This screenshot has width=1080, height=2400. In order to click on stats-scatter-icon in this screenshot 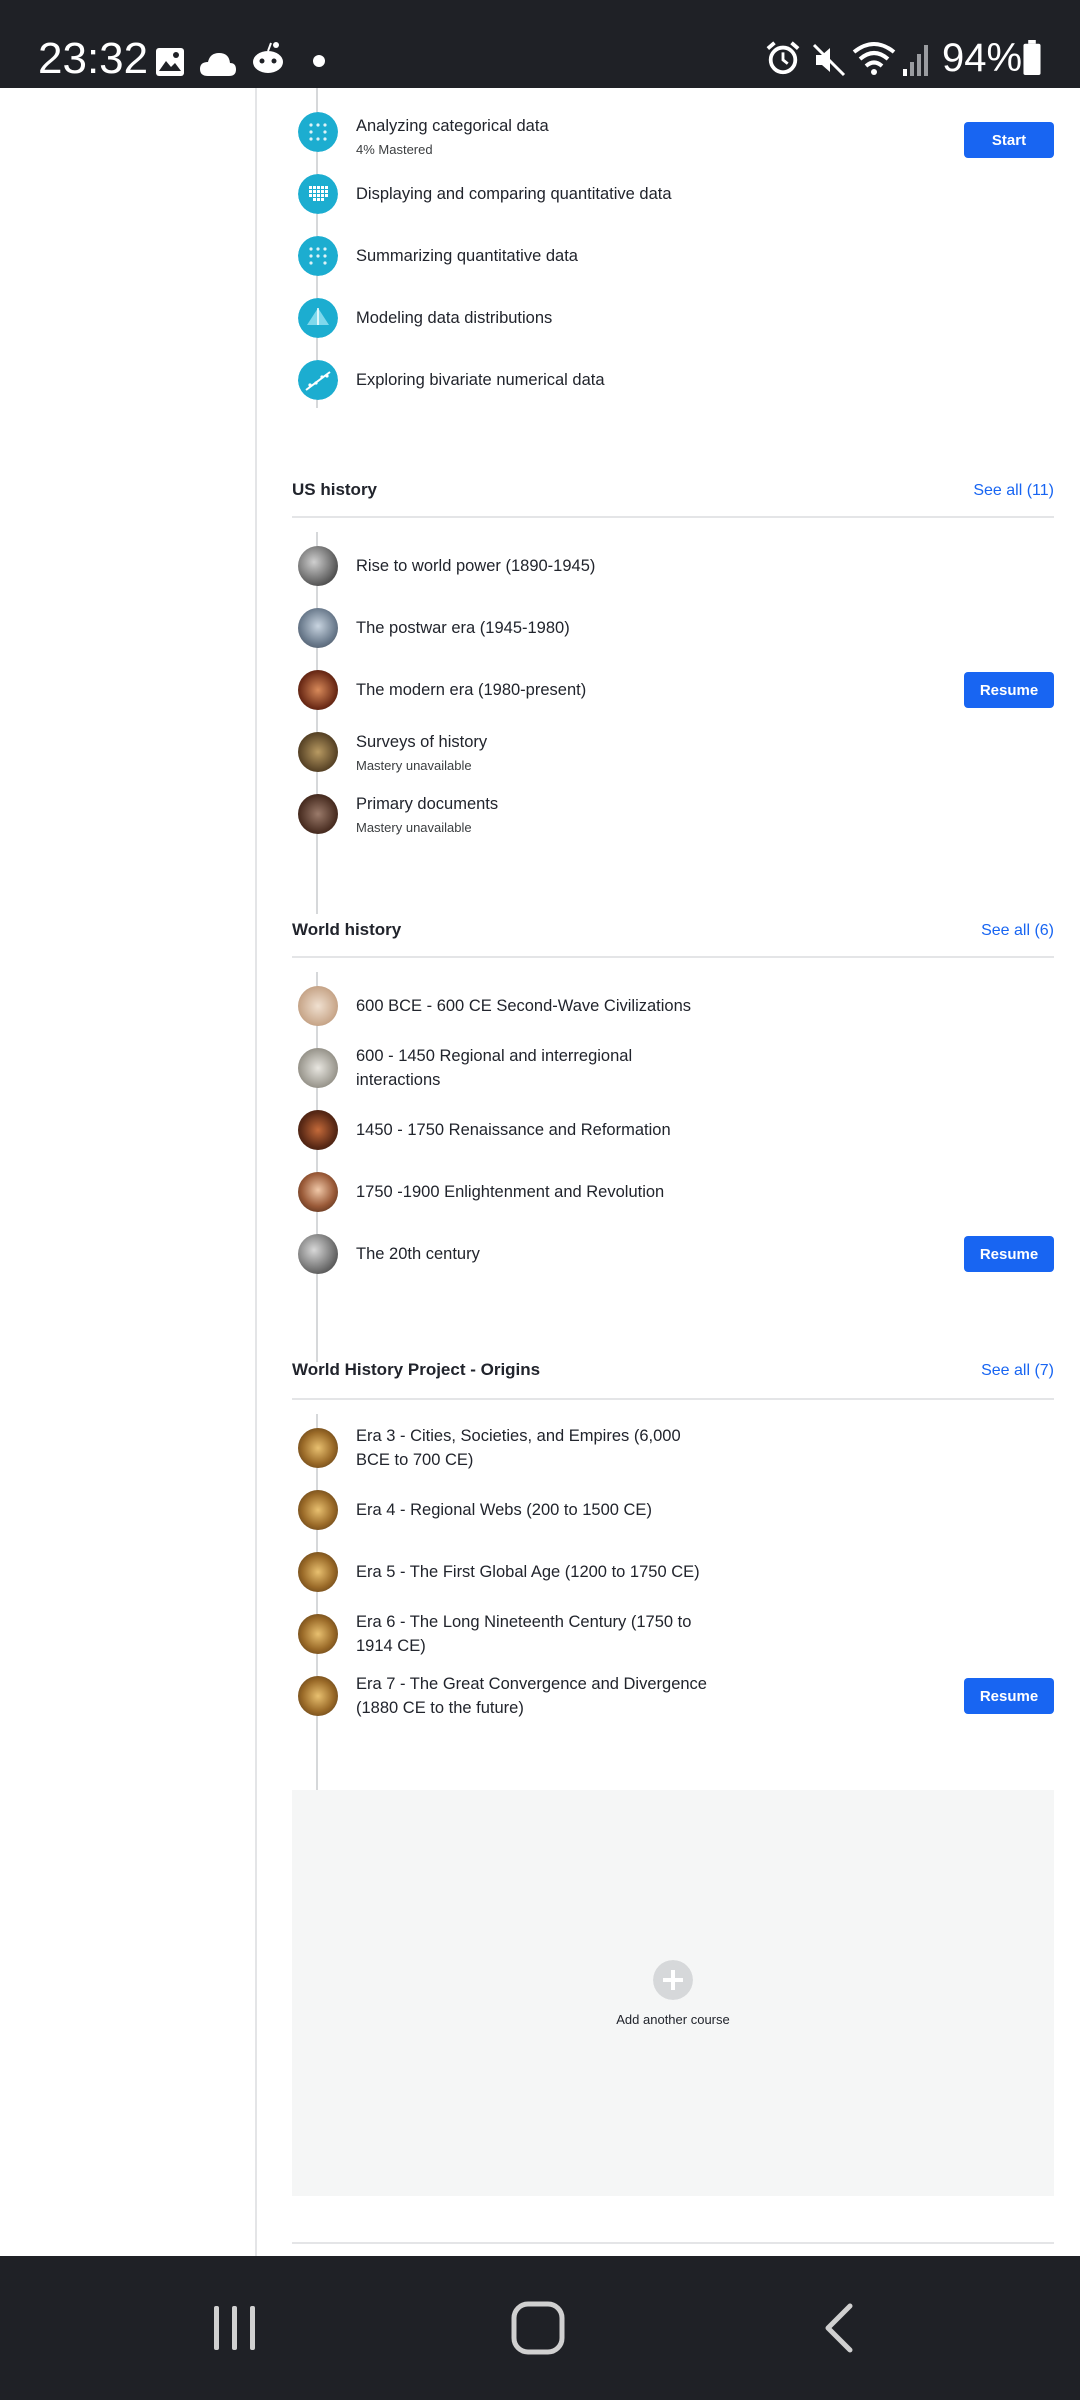, I will do `click(318, 380)`.